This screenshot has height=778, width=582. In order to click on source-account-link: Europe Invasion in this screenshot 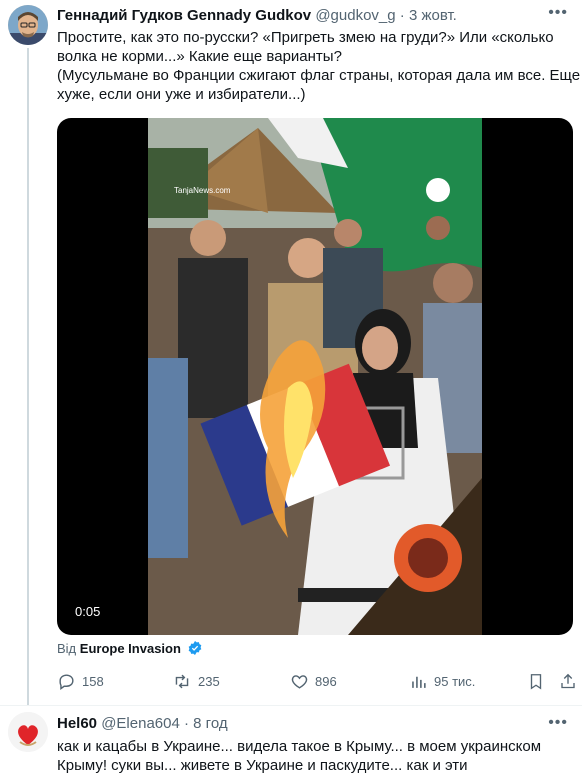, I will do `click(130, 648)`.